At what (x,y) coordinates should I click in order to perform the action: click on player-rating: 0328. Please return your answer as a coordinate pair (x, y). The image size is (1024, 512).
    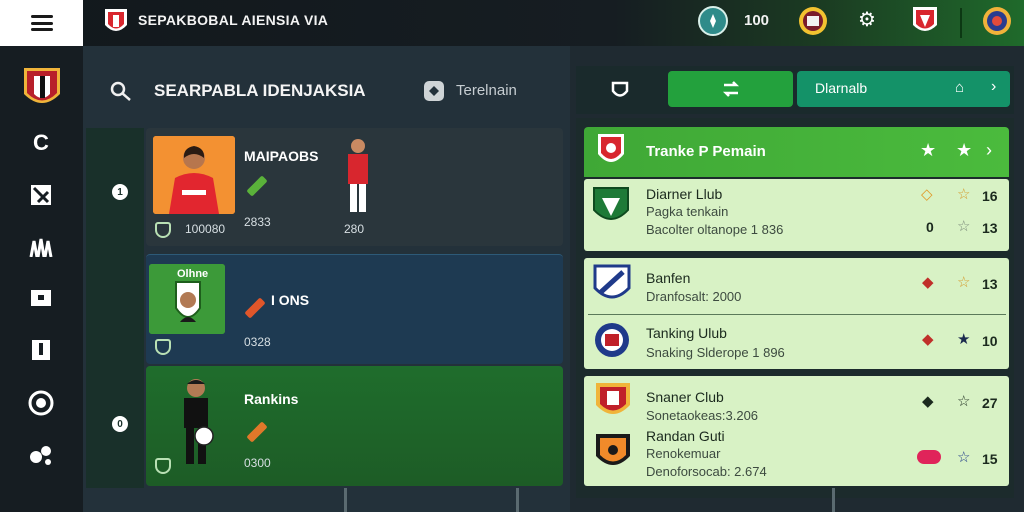
    Looking at the image, I should click on (257, 342).